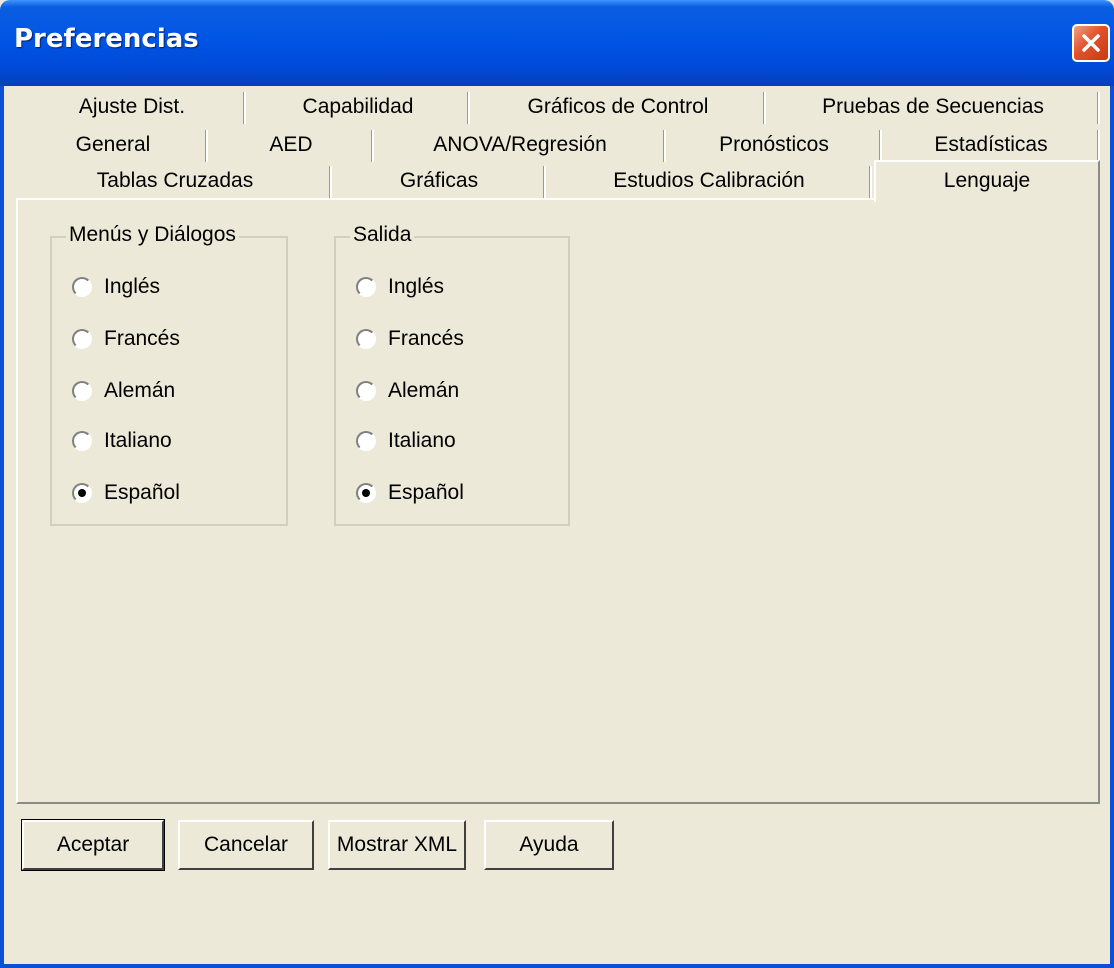 The width and height of the screenshot is (1114, 968). I want to click on help-button: Ayuda, so click(549, 845).